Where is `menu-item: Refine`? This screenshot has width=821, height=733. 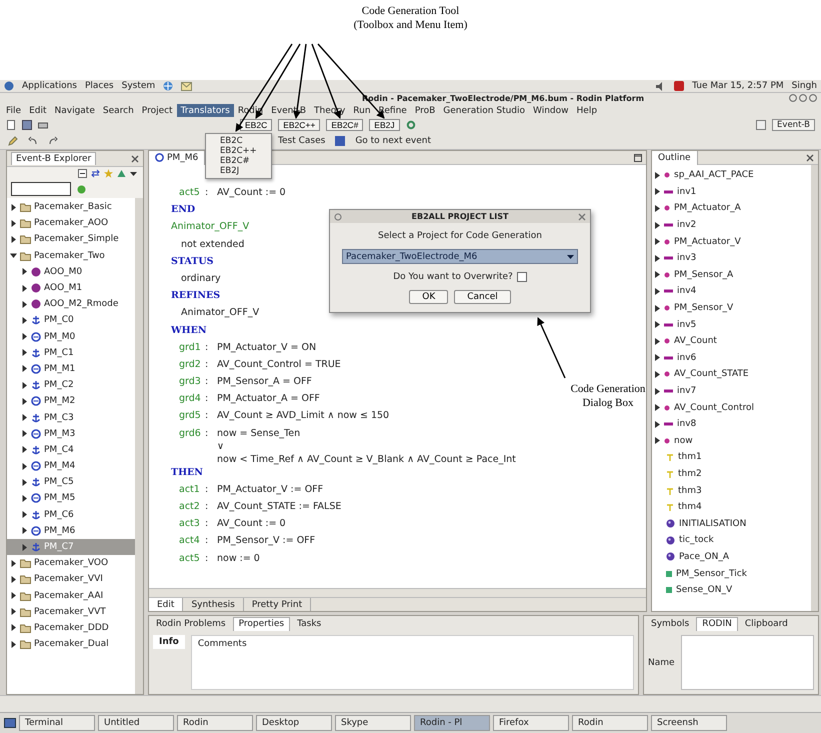 menu-item: Refine is located at coordinates (392, 110).